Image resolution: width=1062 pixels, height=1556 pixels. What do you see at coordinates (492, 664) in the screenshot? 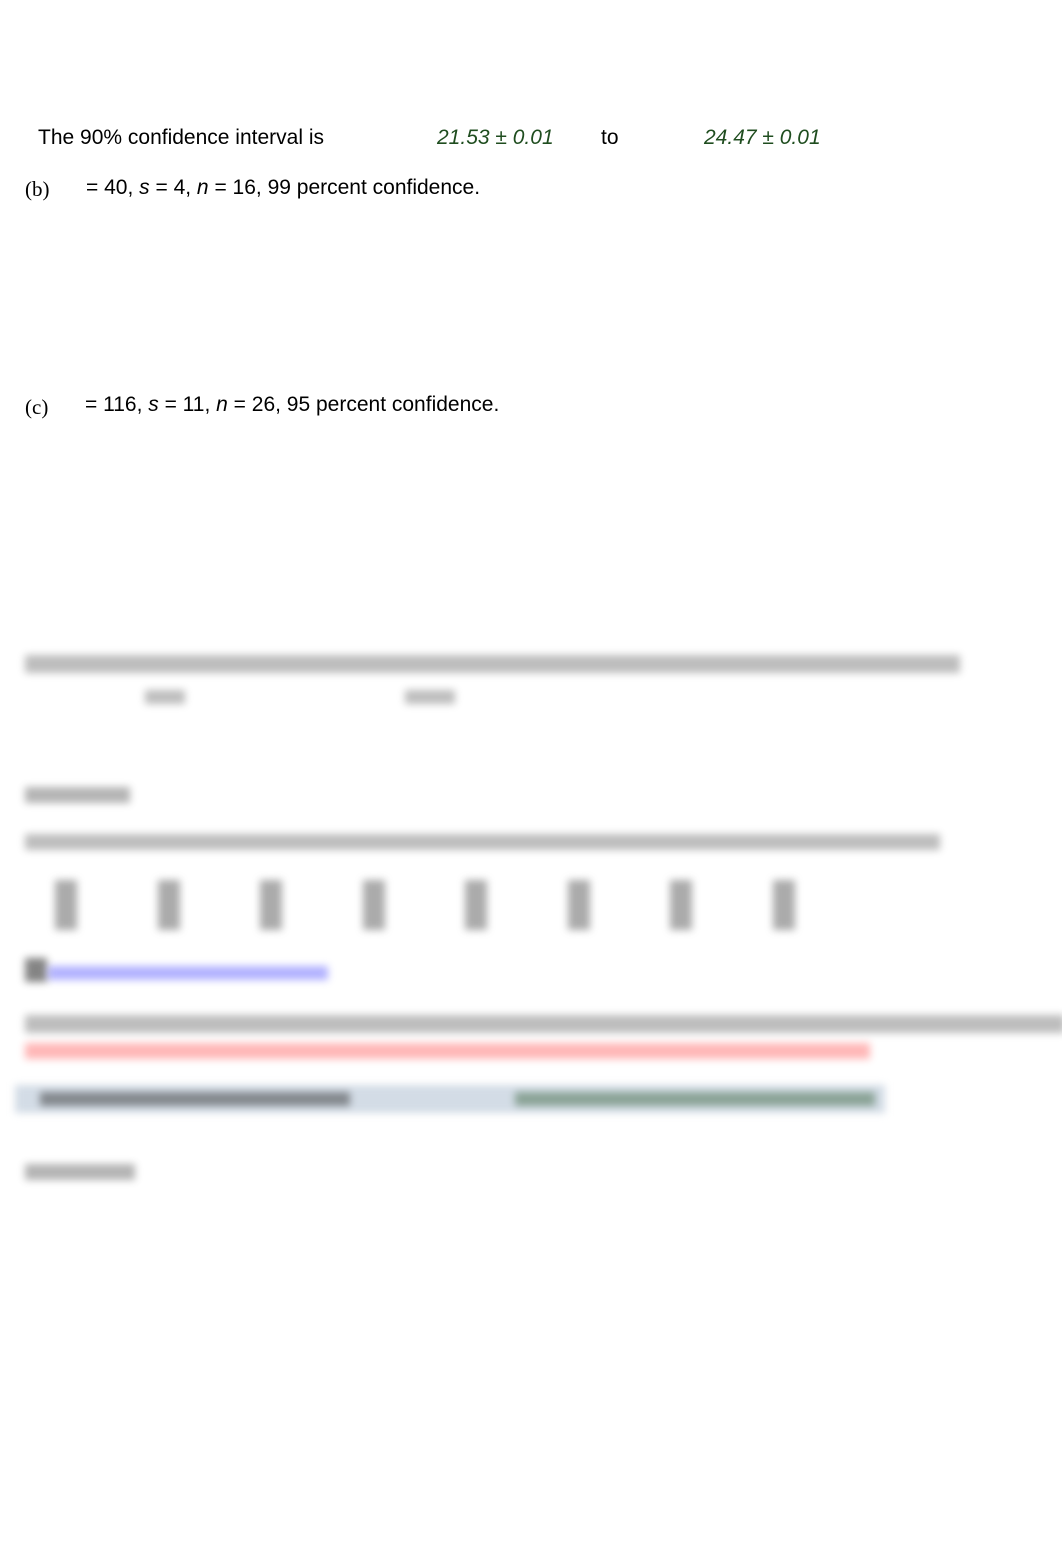
I see `blurred-formula` at bounding box center [492, 664].